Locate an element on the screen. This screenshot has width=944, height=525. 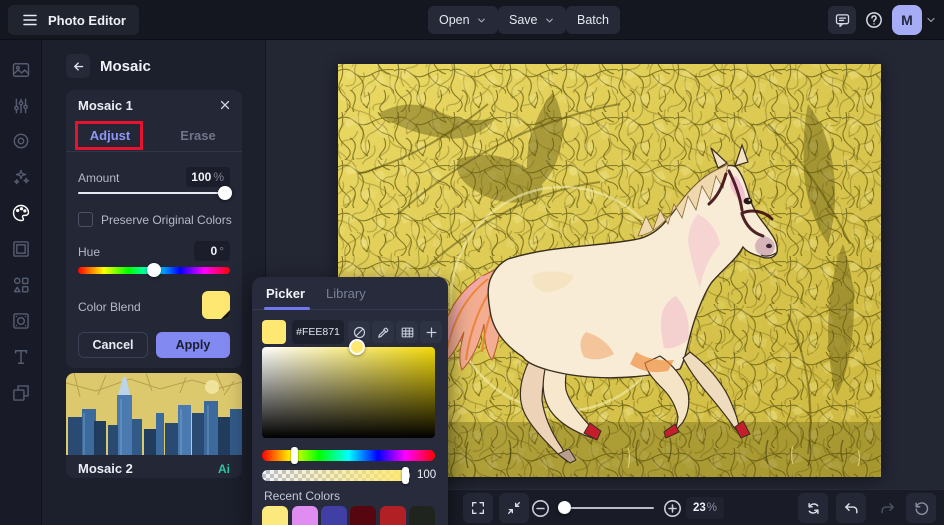
tab-library: Library is located at coordinates (346, 293).